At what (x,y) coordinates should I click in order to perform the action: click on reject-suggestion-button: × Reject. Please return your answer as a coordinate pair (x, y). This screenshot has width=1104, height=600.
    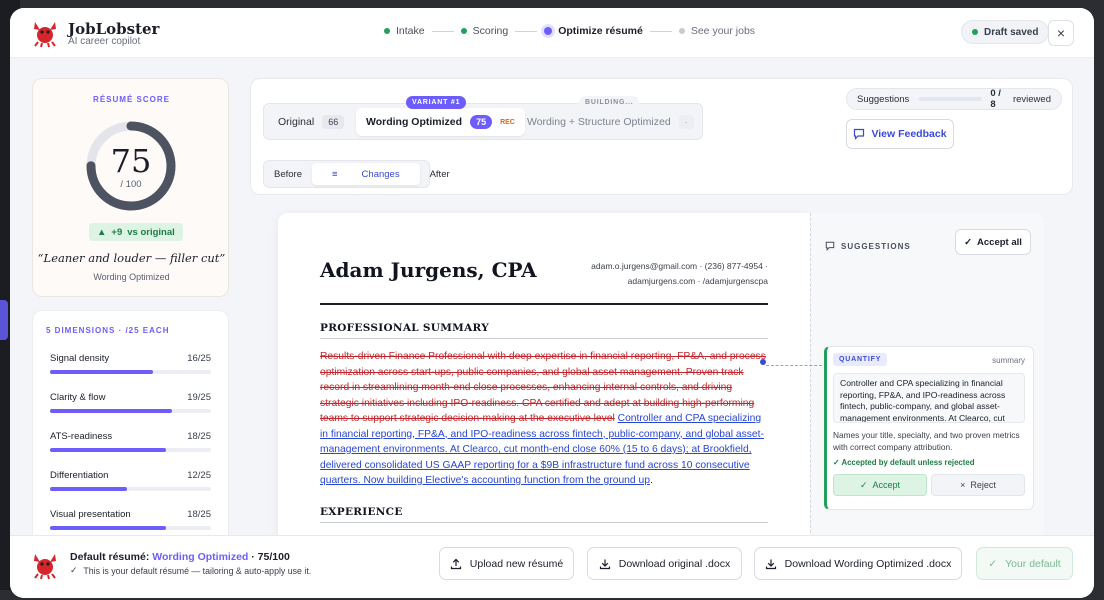
    Looking at the image, I should click on (978, 485).